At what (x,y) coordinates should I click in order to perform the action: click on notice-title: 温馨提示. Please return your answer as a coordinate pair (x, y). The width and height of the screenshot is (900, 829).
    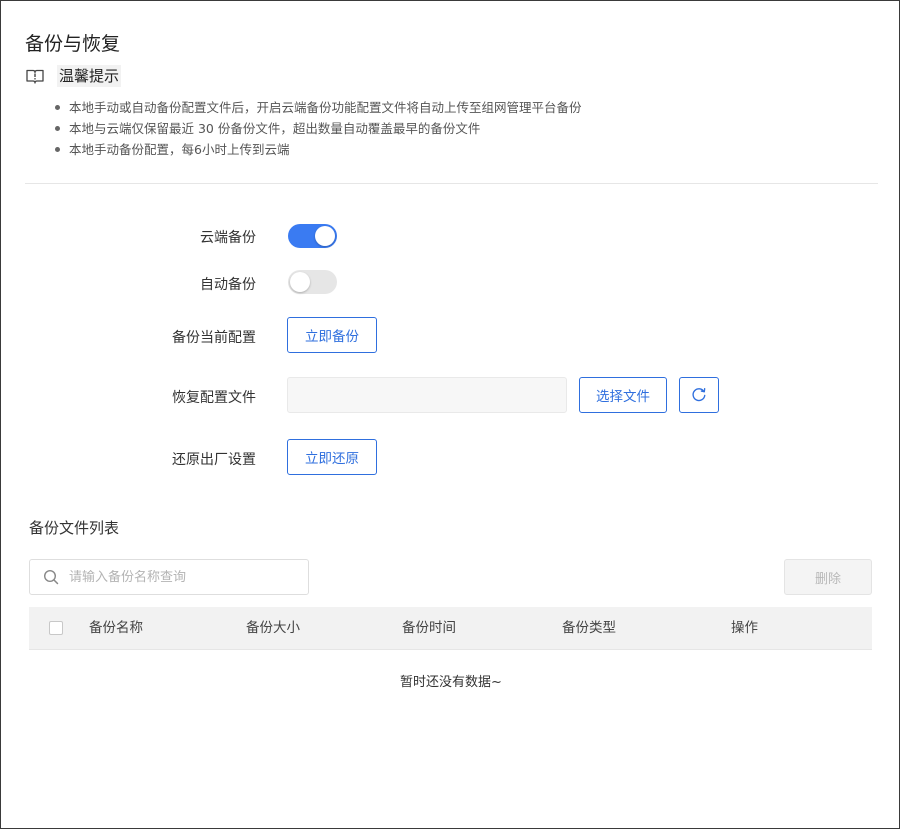
    Looking at the image, I should click on (89, 76).